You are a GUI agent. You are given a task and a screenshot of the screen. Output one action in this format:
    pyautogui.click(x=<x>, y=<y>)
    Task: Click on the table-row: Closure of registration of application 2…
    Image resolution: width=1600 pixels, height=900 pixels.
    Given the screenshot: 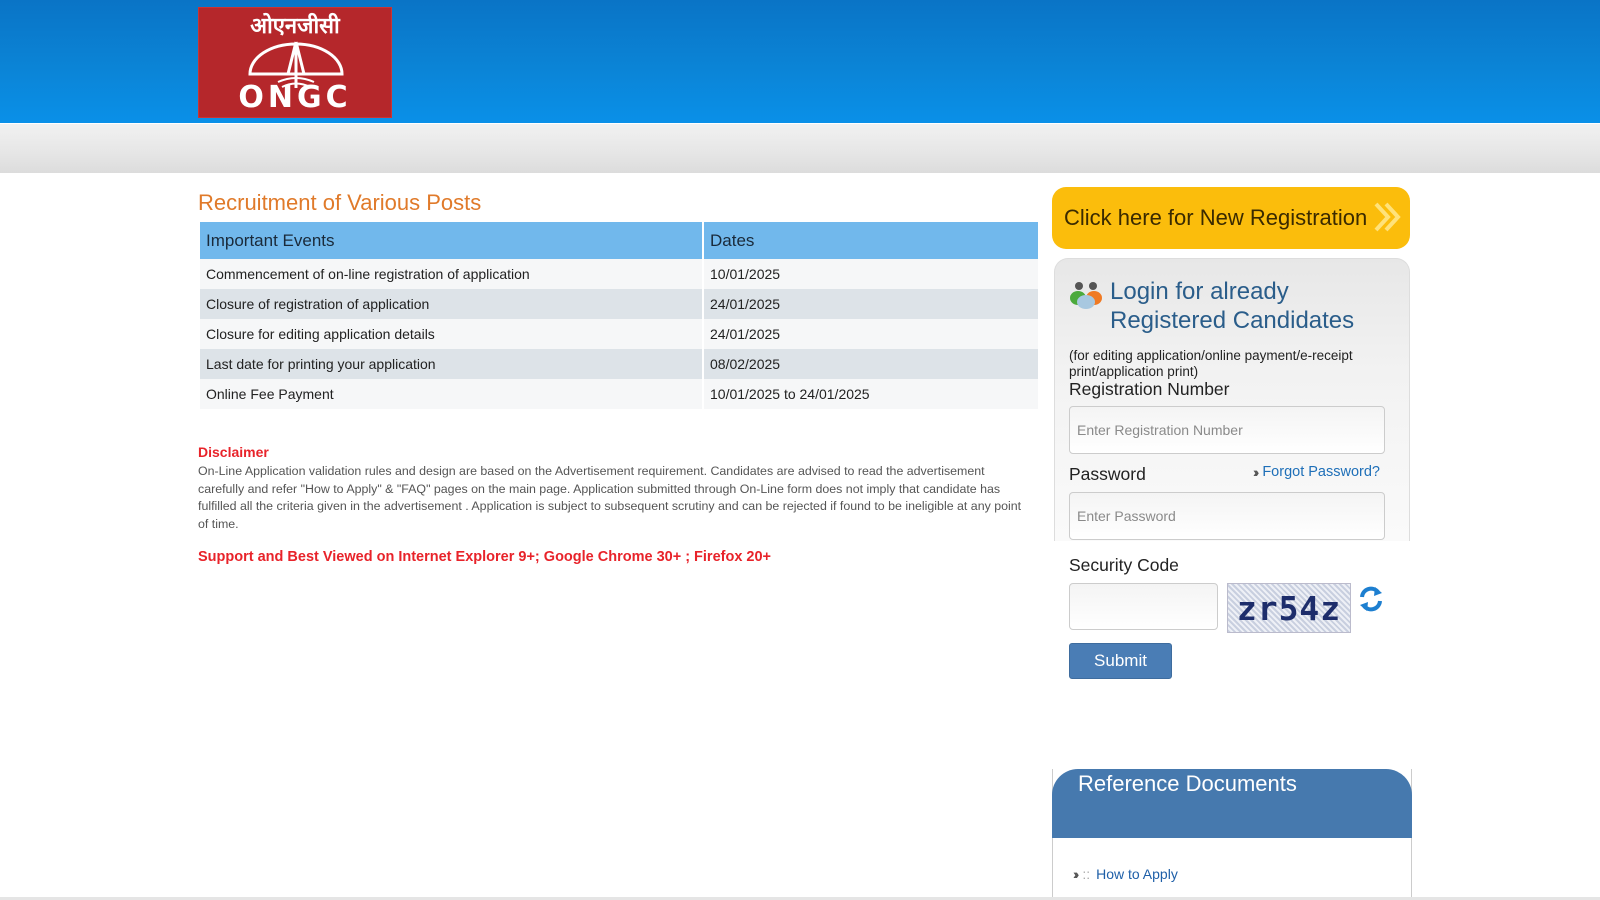 What is the action you would take?
    pyautogui.click(x=619, y=304)
    